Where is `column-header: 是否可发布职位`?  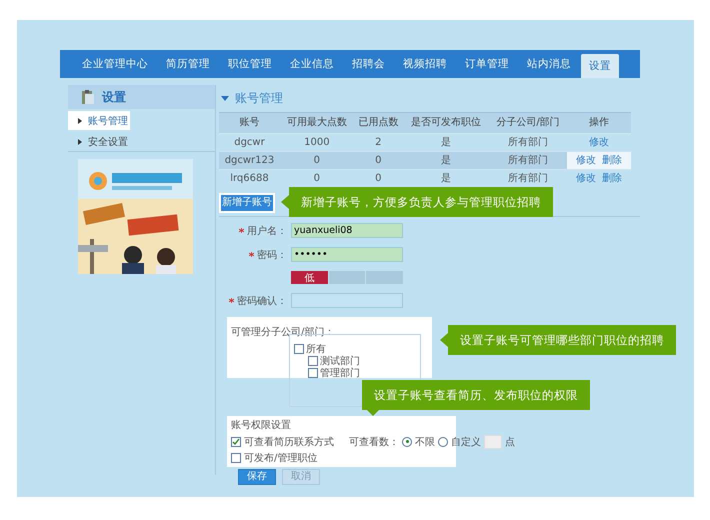
column-header: 是否可发布职位 is located at coordinates (446, 123).